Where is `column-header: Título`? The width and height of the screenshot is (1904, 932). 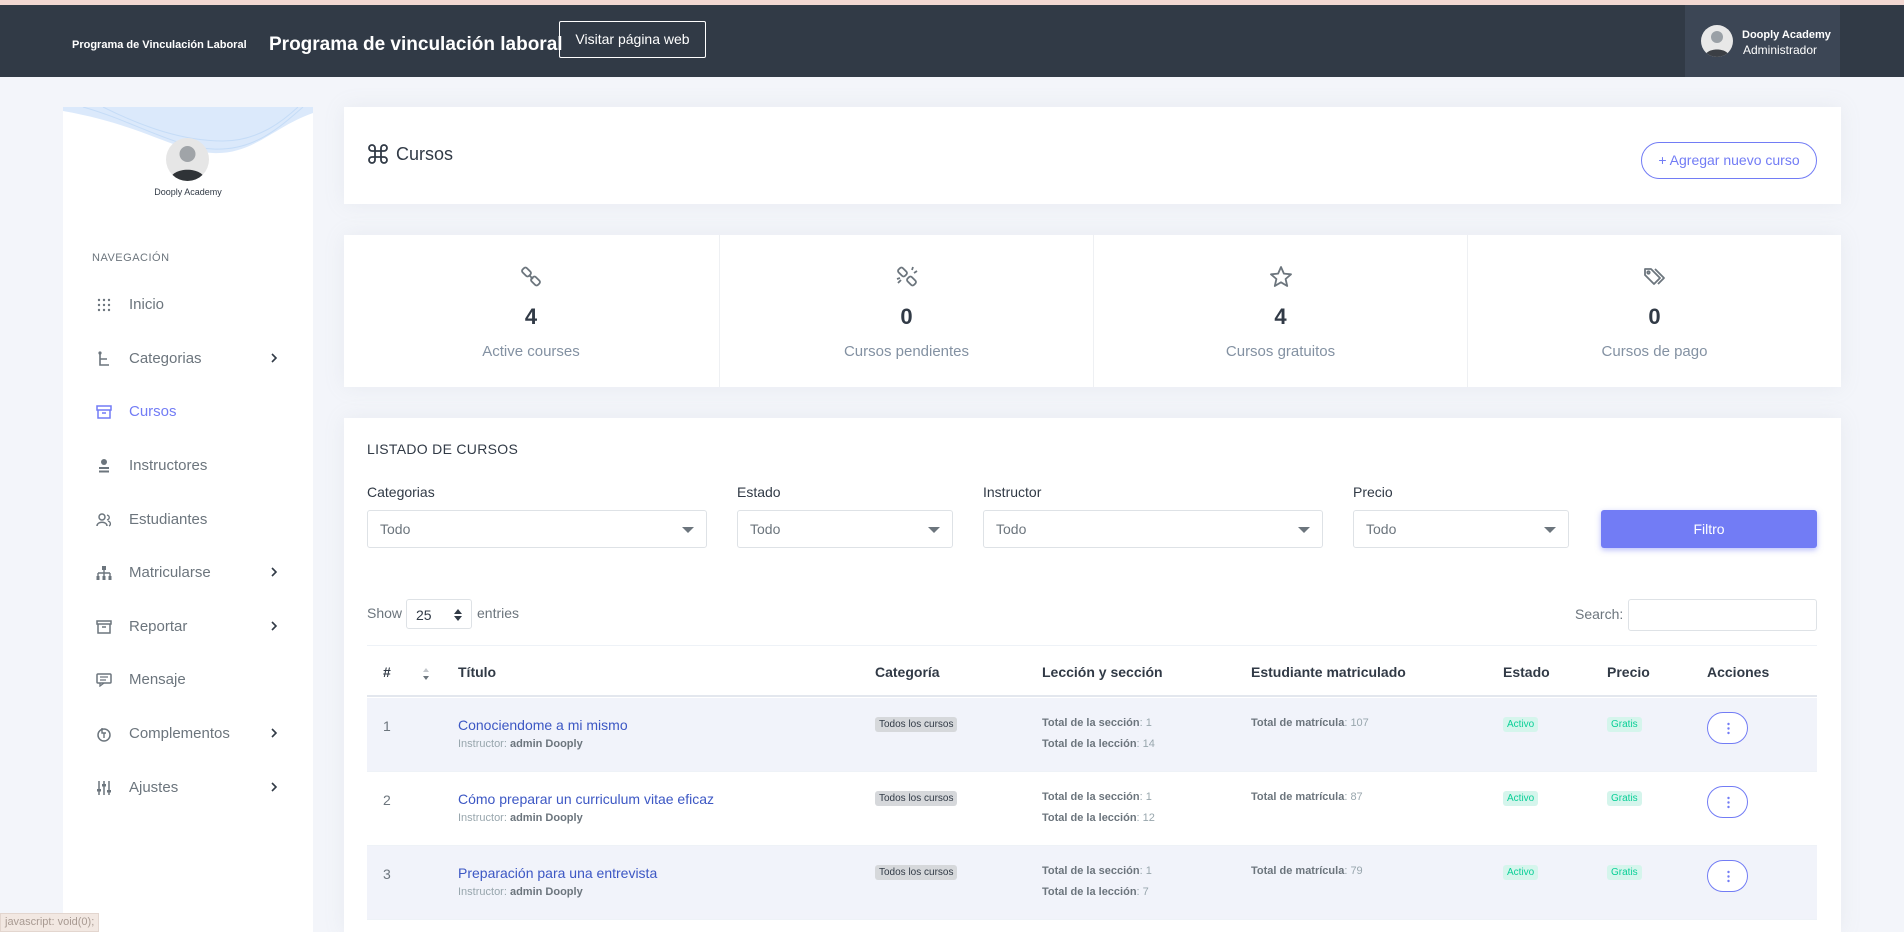
column-header: Título is located at coordinates (477, 672).